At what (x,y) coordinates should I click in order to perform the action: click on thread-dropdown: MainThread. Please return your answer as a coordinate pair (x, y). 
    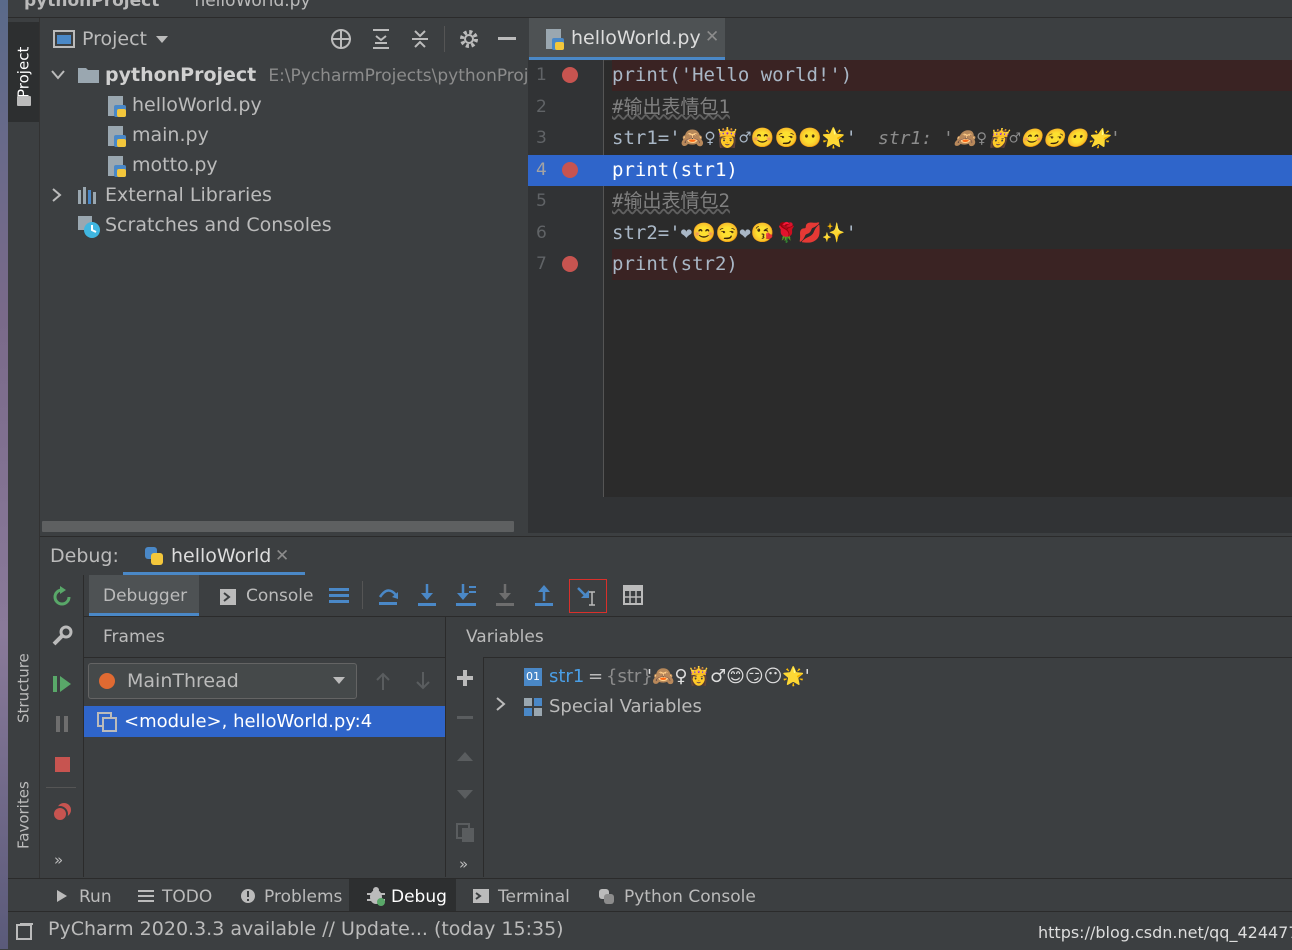
    Looking at the image, I should click on (222, 681).